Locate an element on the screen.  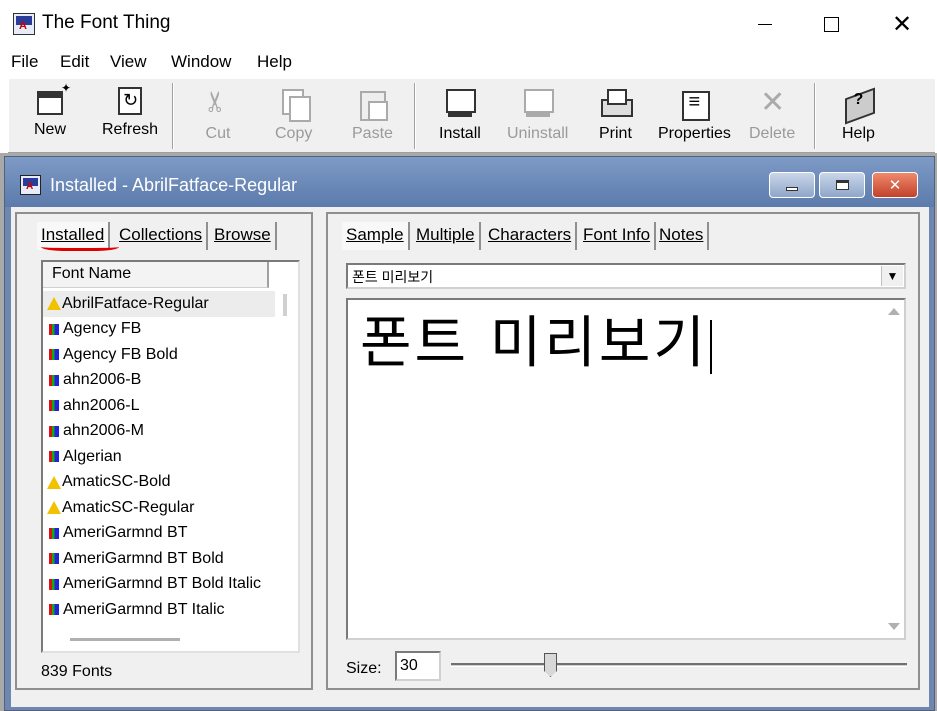
list-item: ahn2006-B is located at coordinates (159, 381).